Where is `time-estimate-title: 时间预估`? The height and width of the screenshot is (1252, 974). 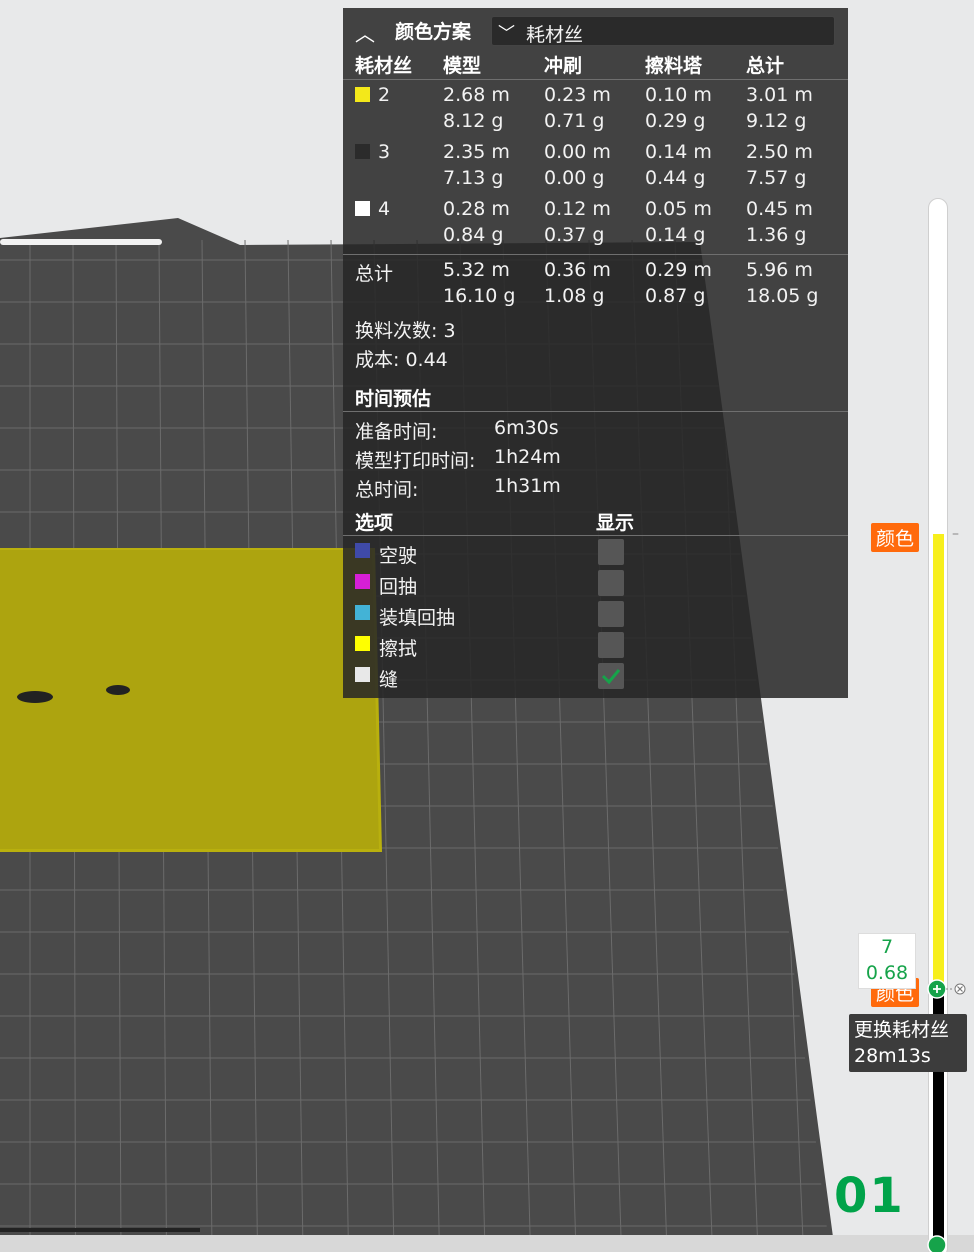
time-estimate-title: 时间预估 is located at coordinates (393, 399).